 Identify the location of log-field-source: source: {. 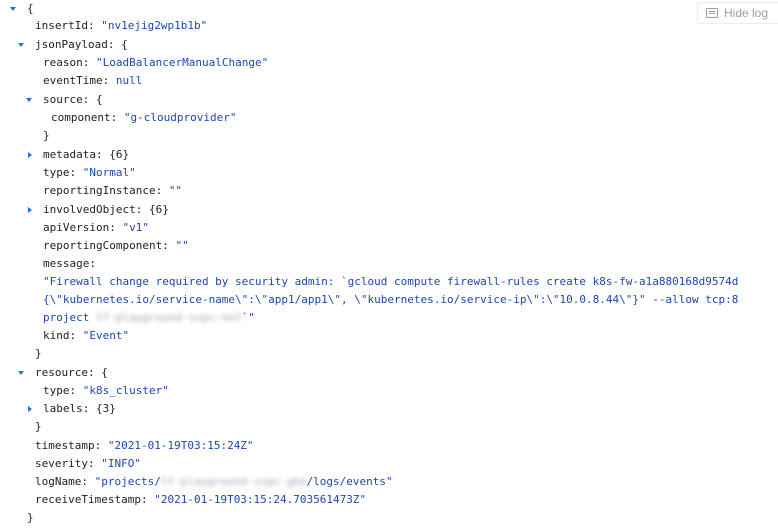
(73, 99).